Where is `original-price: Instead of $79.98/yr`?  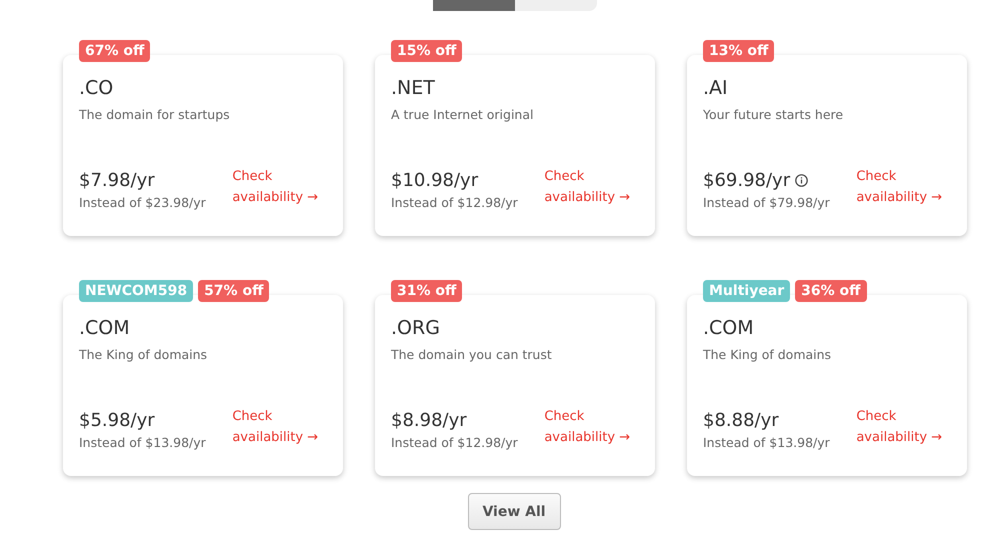
original-price: Instead of $79.98/yr is located at coordinates (767, 202).